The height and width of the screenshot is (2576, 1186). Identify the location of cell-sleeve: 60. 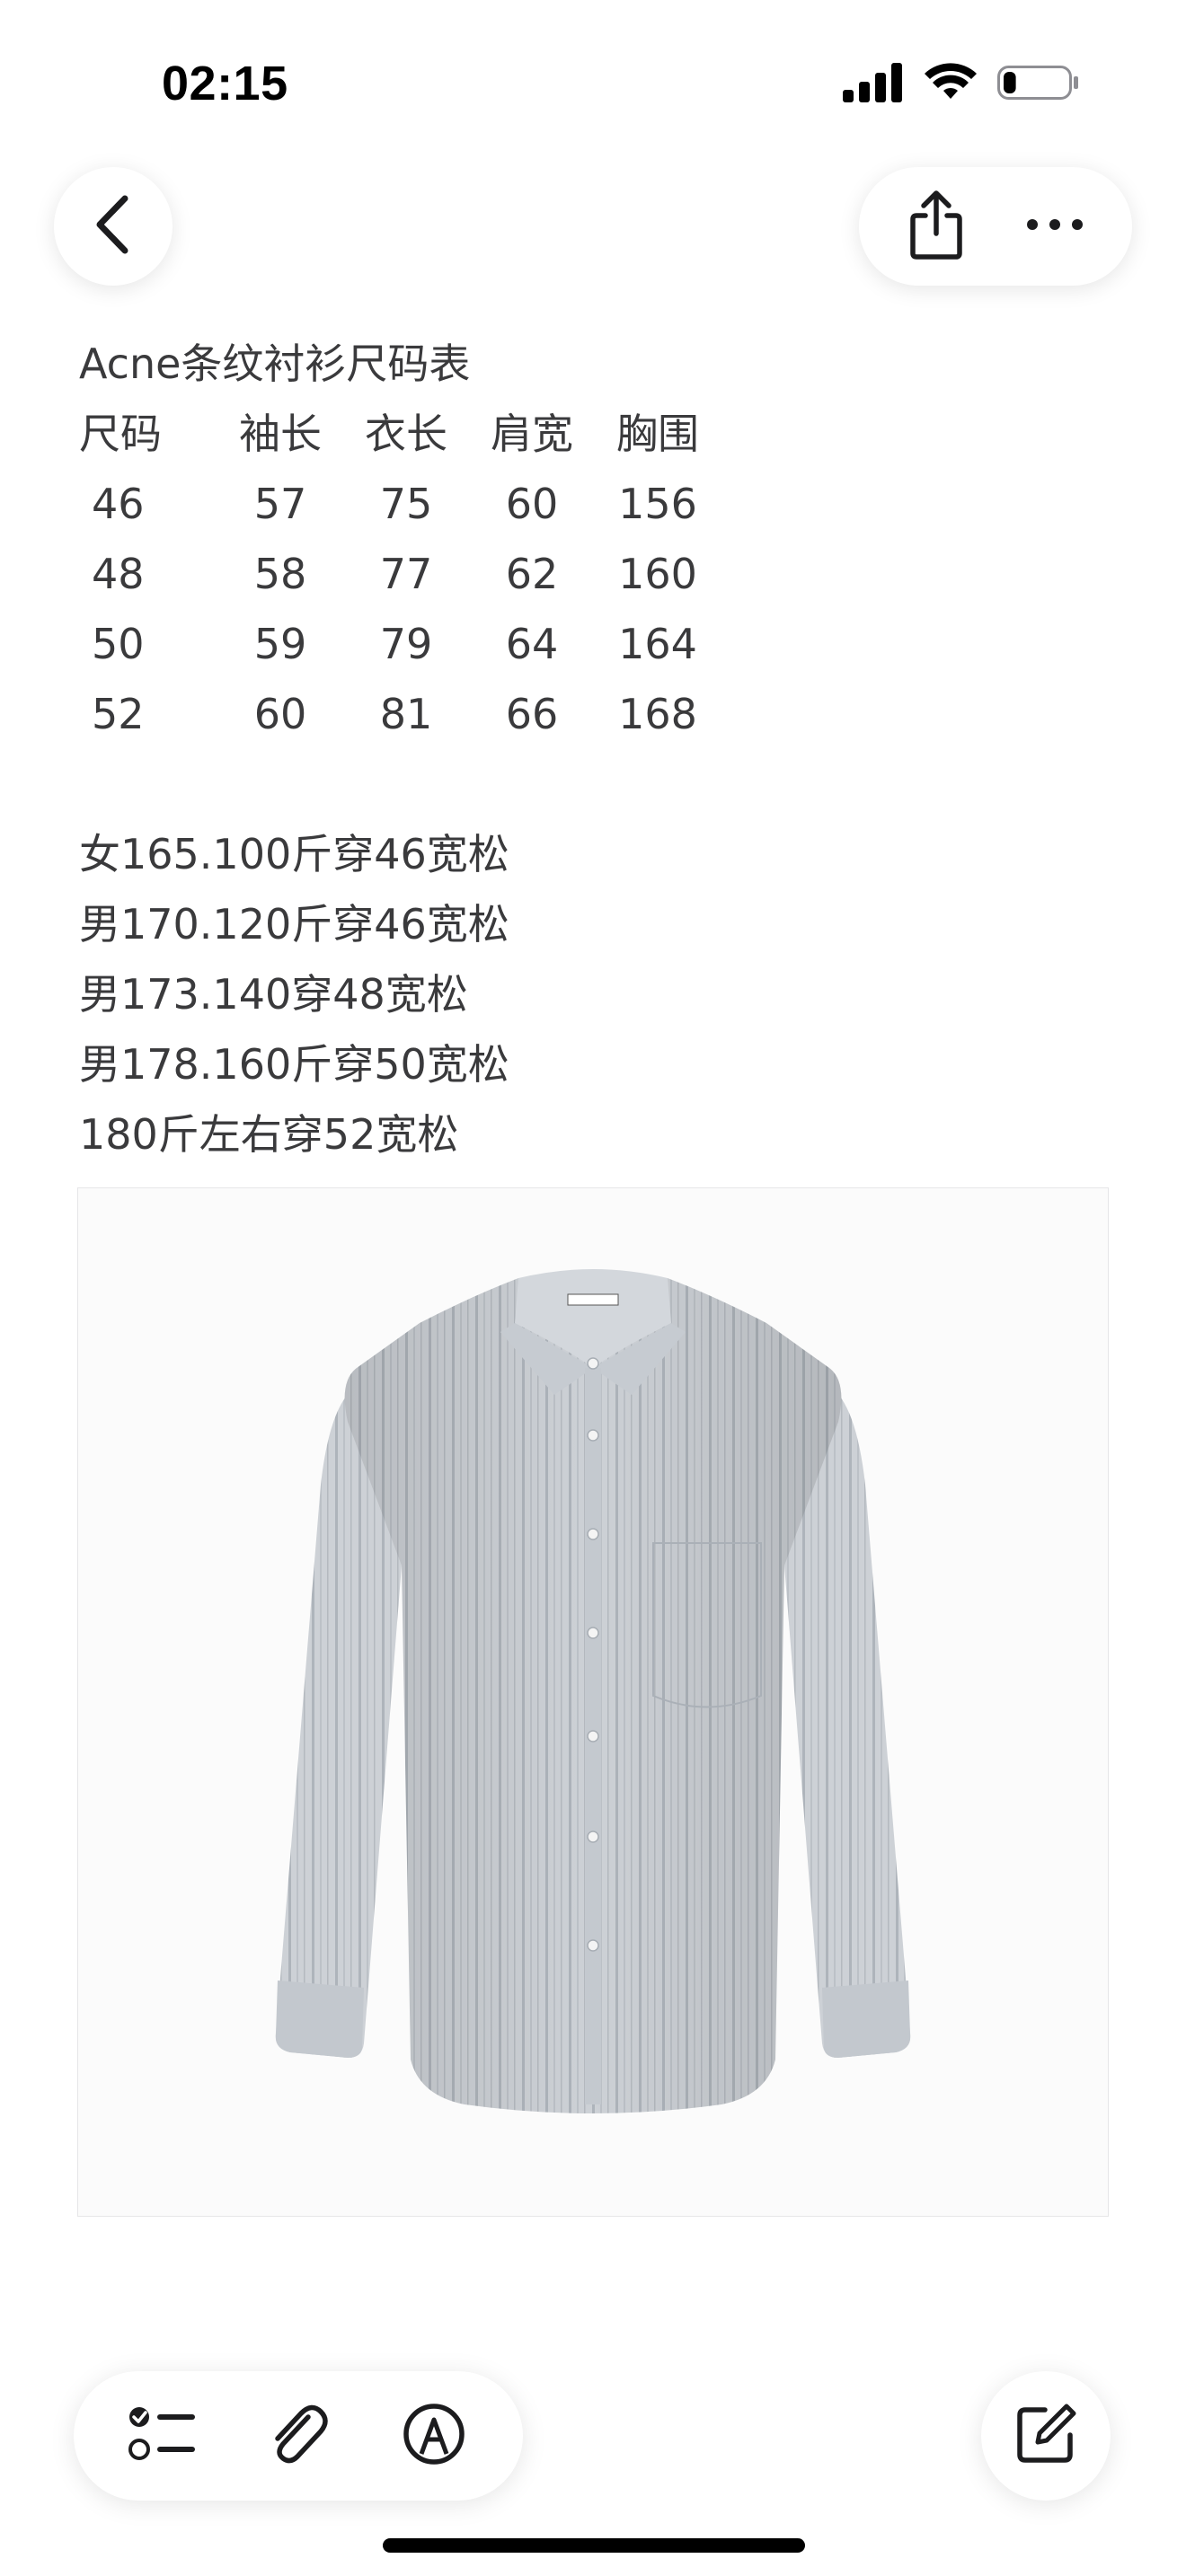
(280, 714).